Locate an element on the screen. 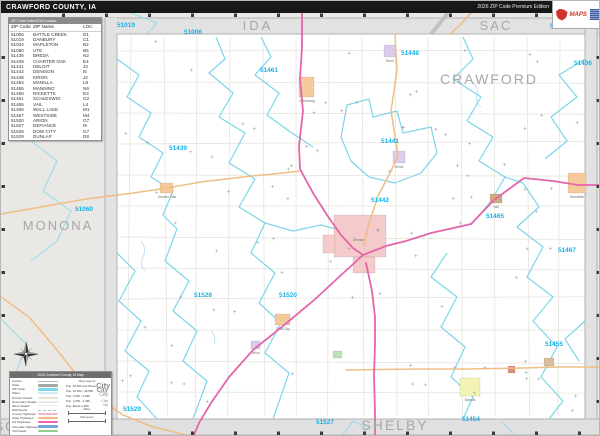 The height and width of the screenshot is (436, 600). city-label: Denison is located at coordinates (359, 240).